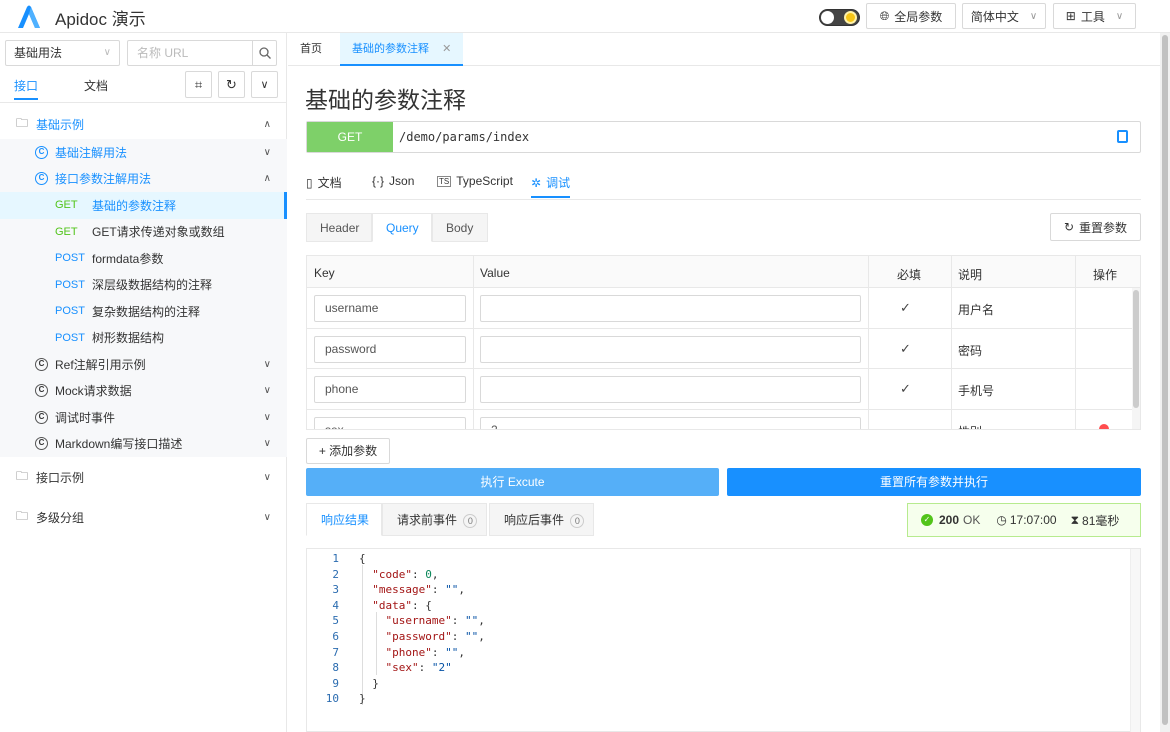 This screenshot has width=1170, height=732. What do you see at coordinates (446, 49) in the screenshot?
I see `close-icon: ✕` at bounding box center [446, 49].